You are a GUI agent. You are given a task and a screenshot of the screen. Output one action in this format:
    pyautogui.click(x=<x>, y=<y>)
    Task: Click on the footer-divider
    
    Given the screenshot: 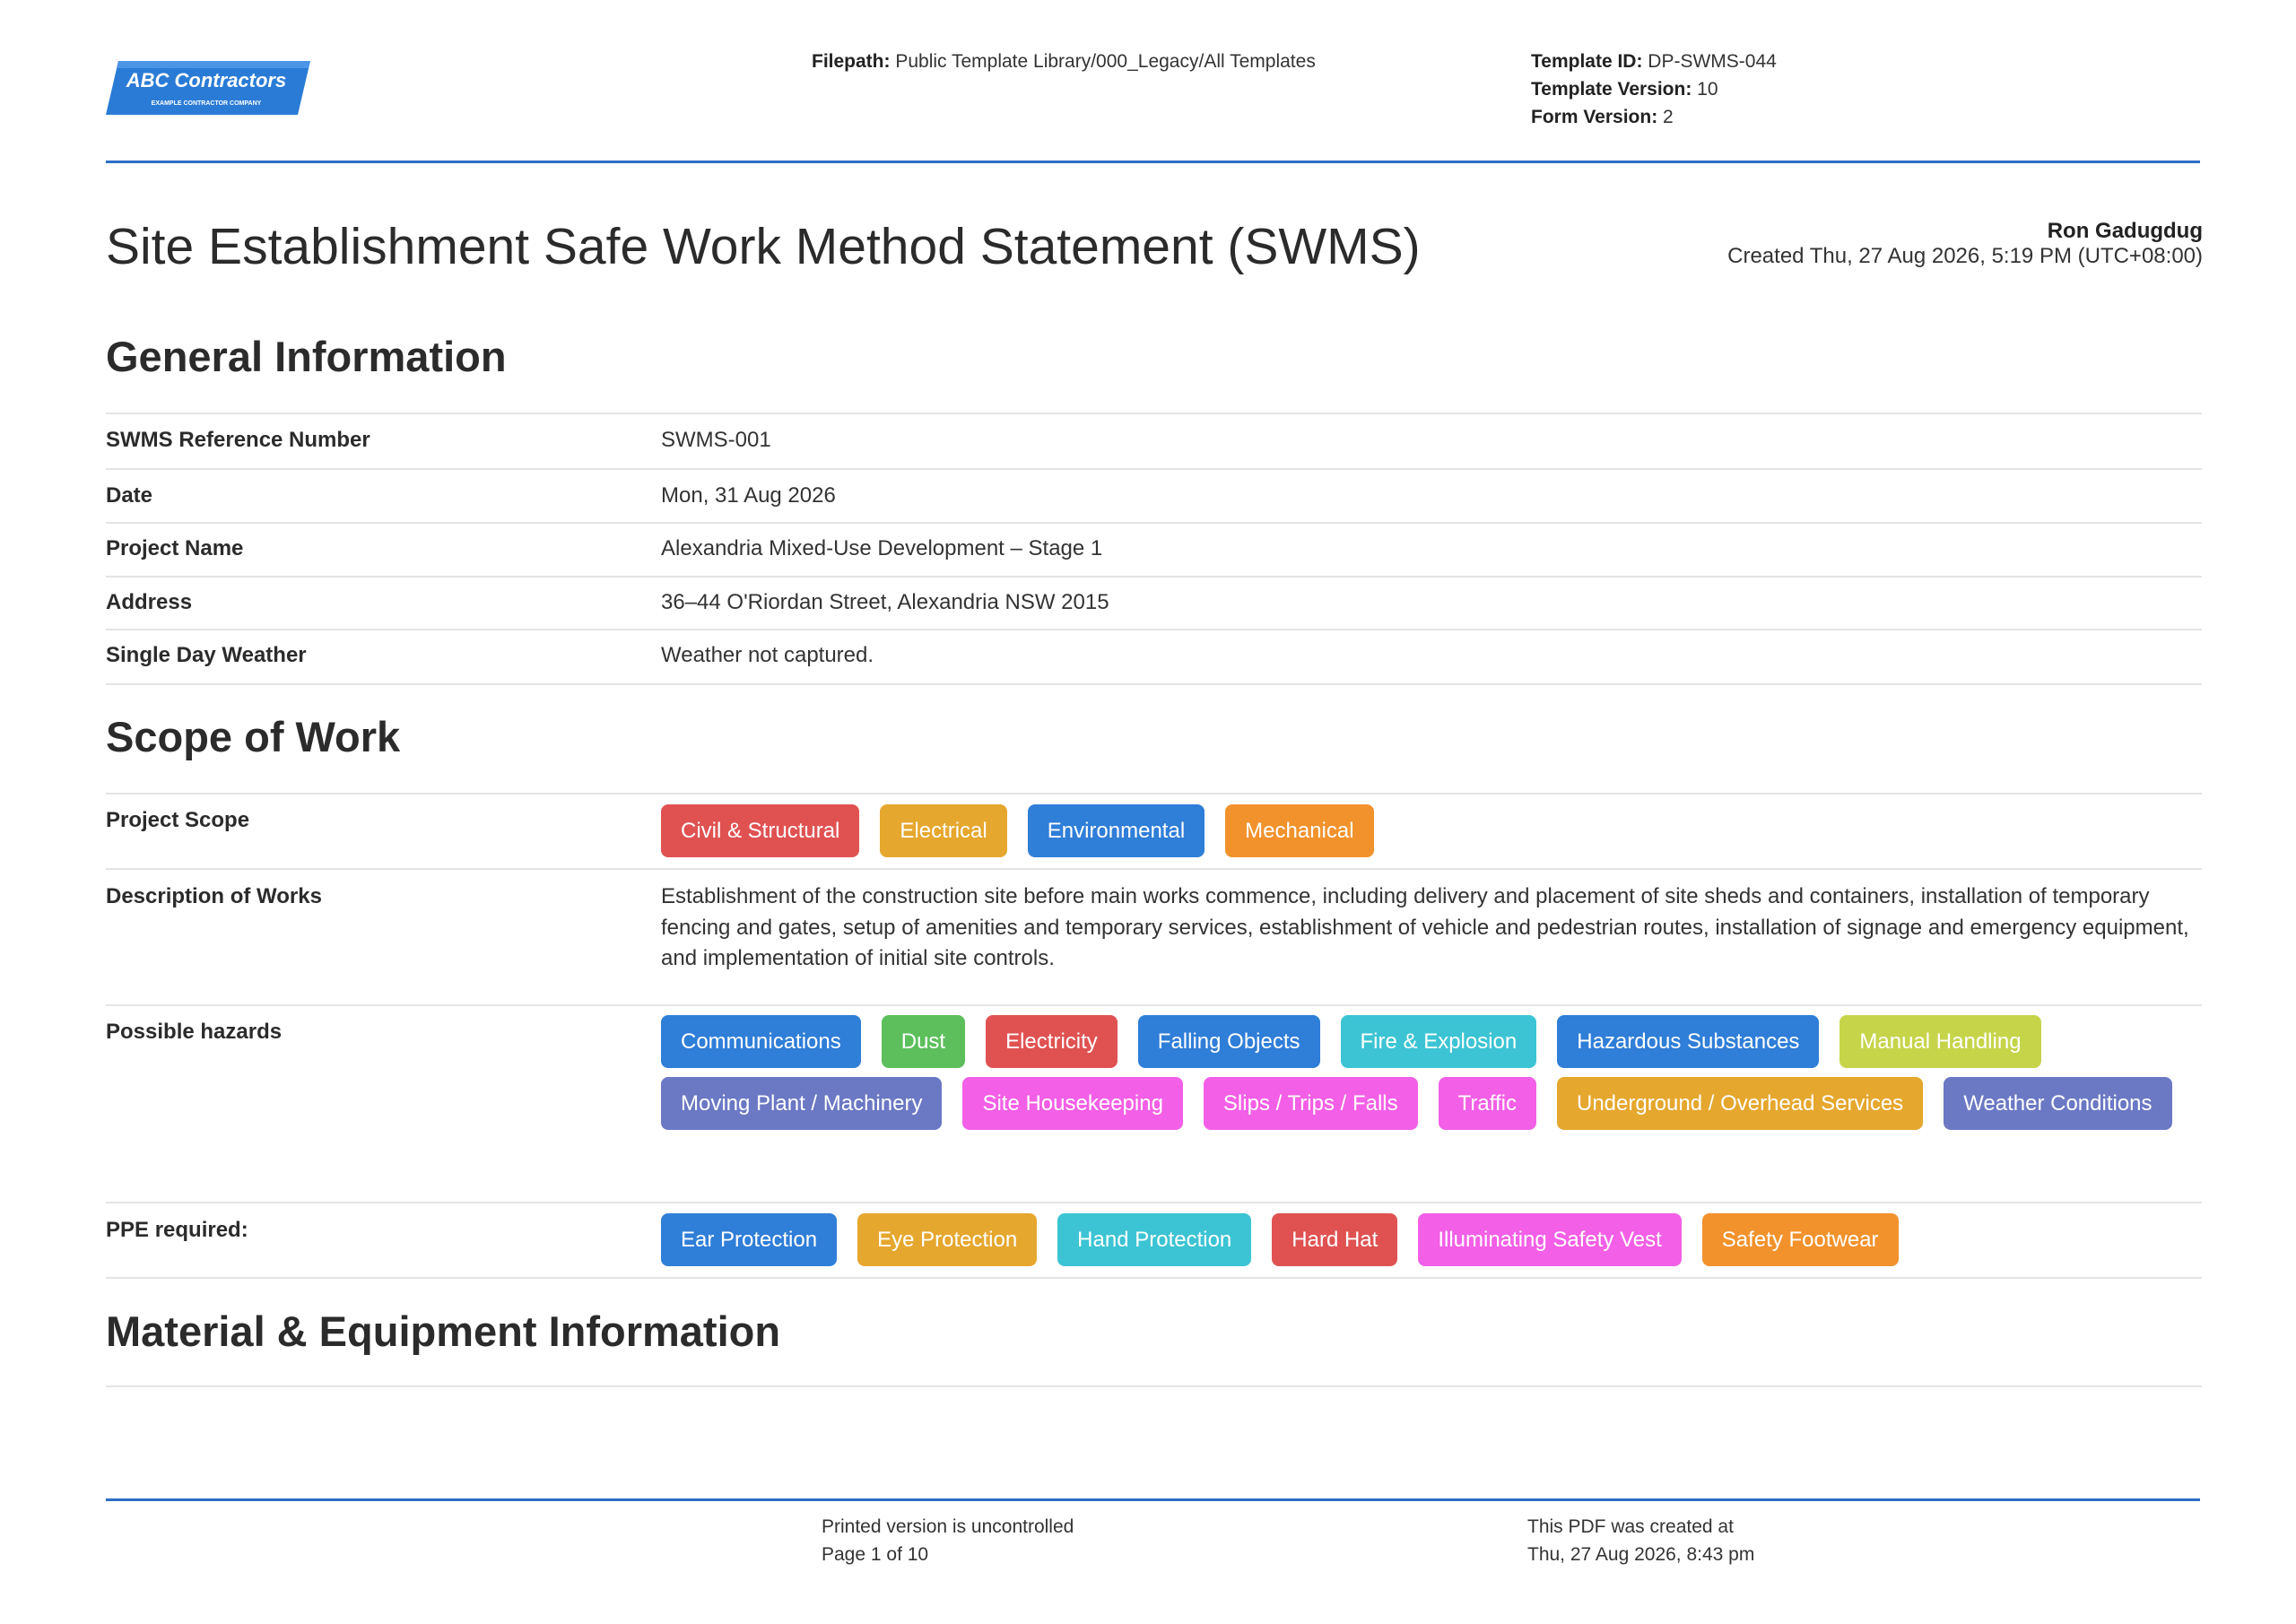 What is the action you would take?
    pyautogui.click(x=1153, y=1499)
    